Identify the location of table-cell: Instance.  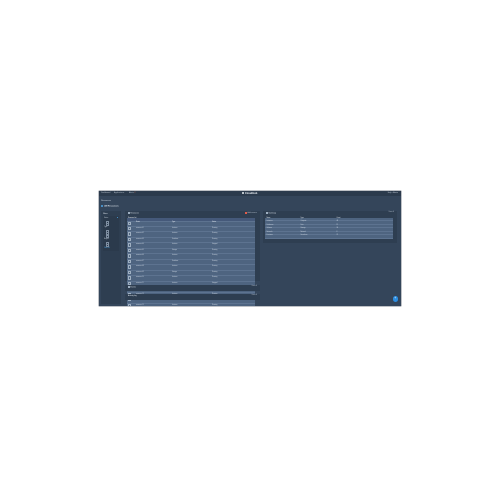
(192, 304).